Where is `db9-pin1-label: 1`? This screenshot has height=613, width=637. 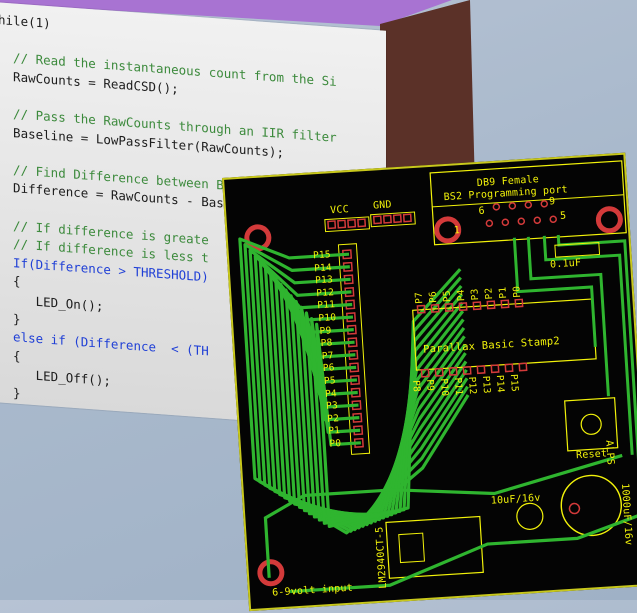
db9-pin1-label: 1 is located at coordinates (457, 231).